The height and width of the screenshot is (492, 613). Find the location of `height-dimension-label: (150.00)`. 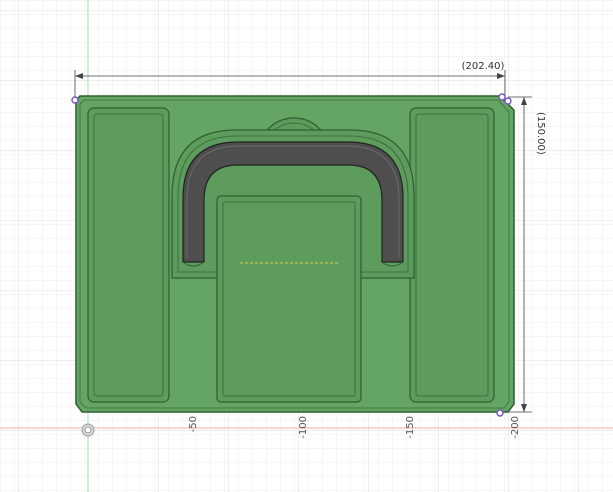

height-dimension-label: (150.00) is located at coordinates (540, 133).